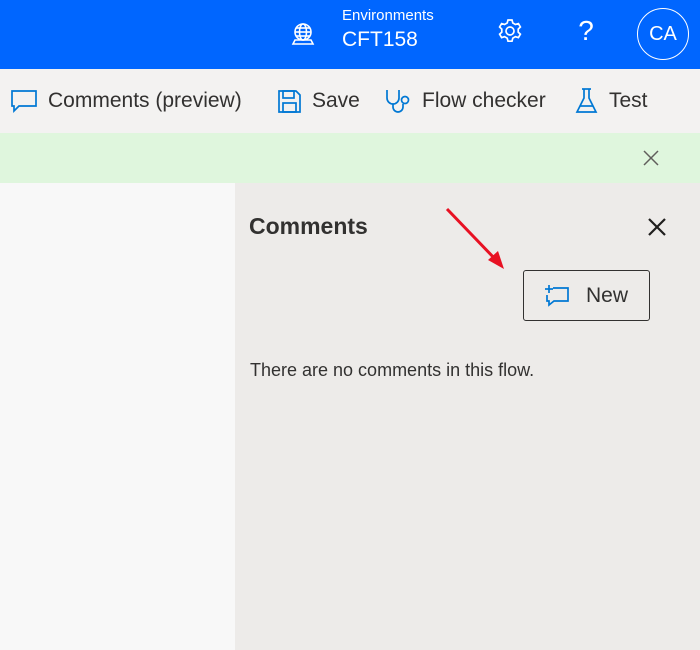 This screenshot has height=650, width=700. I want to click on new-comment-button: New, so click(586, 295).